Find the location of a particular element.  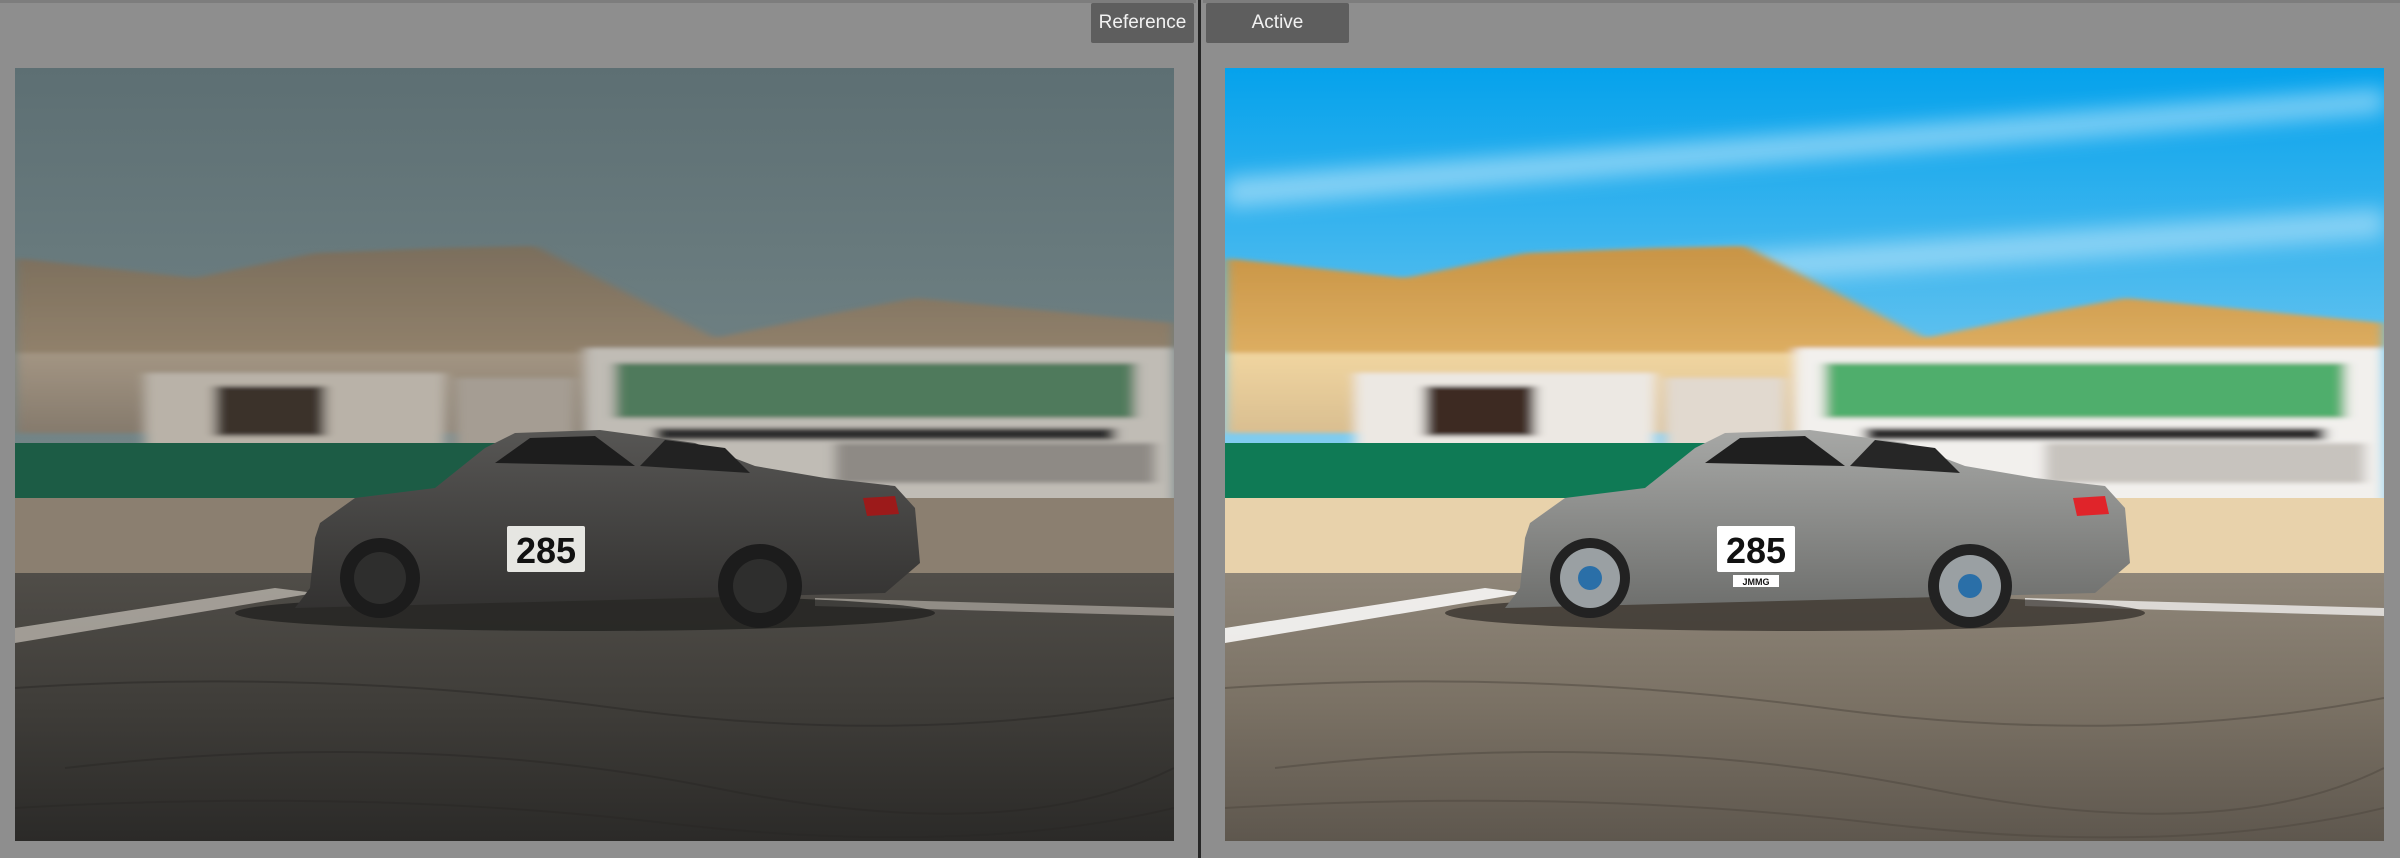

split-divider-line is located at coordinates (1199, 429).